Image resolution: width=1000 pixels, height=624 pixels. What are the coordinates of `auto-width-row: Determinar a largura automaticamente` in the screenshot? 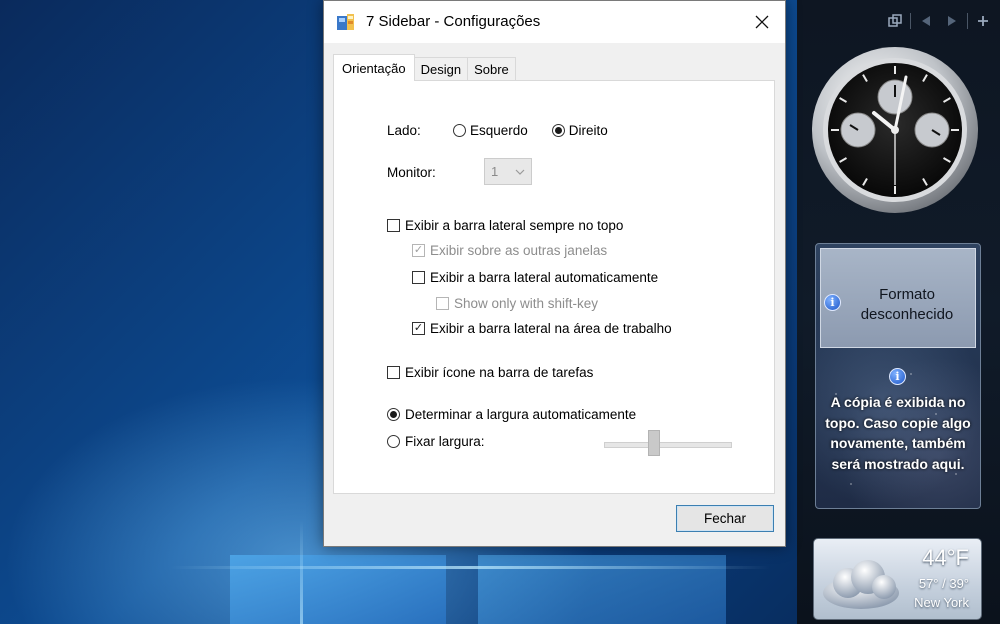 It's located at (511, 414).